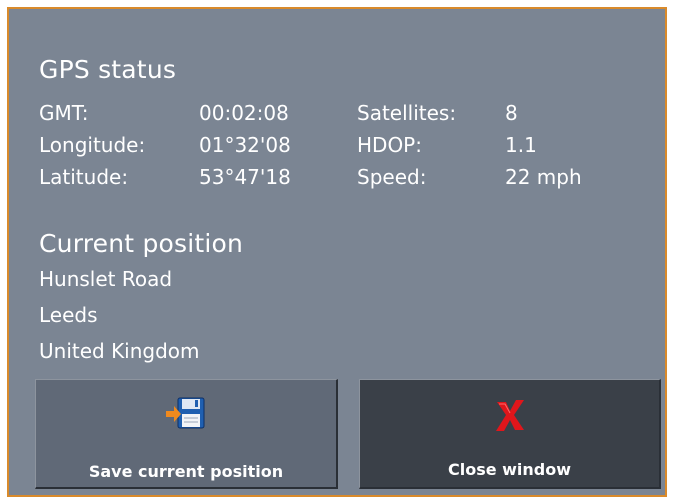  I want to click on address-city: Leeds, so click(68, 315).